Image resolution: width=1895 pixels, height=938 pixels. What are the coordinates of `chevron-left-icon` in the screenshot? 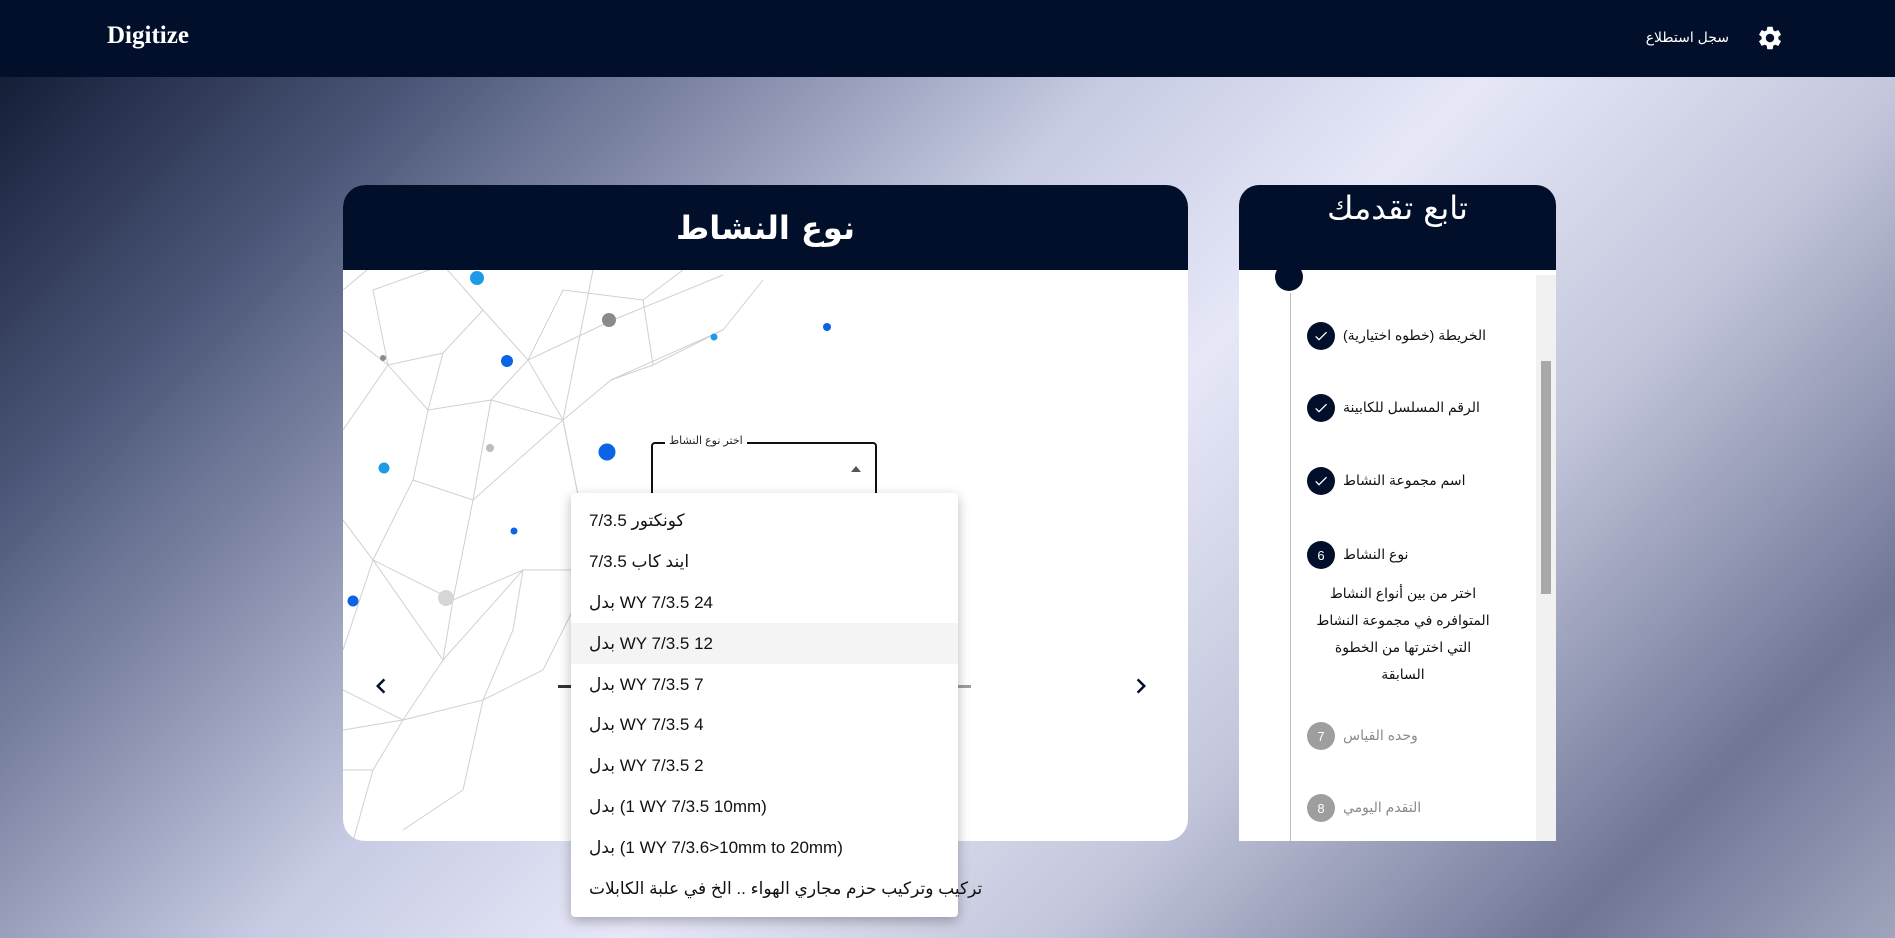 It's located at (381, 686).